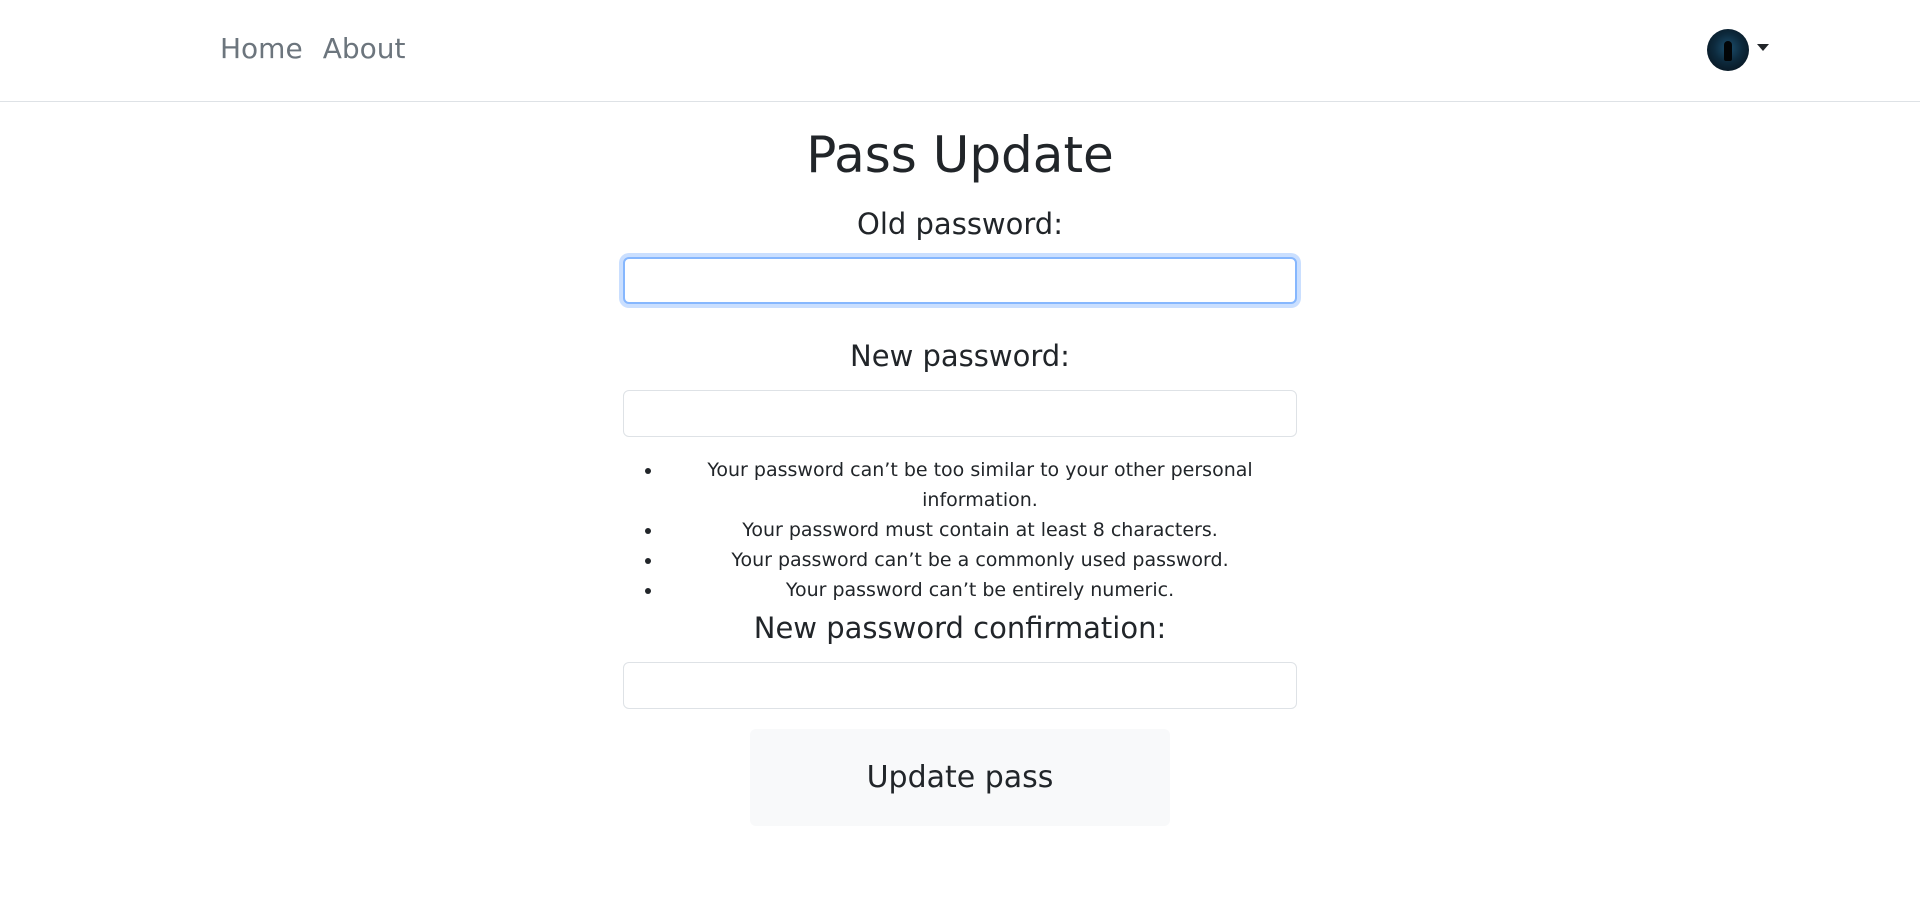 The height and width of the screenshot is (921, 1920). Describe the element at coordinates (960, 685) in the screenshot. I see `confirm-password-input` at that location.